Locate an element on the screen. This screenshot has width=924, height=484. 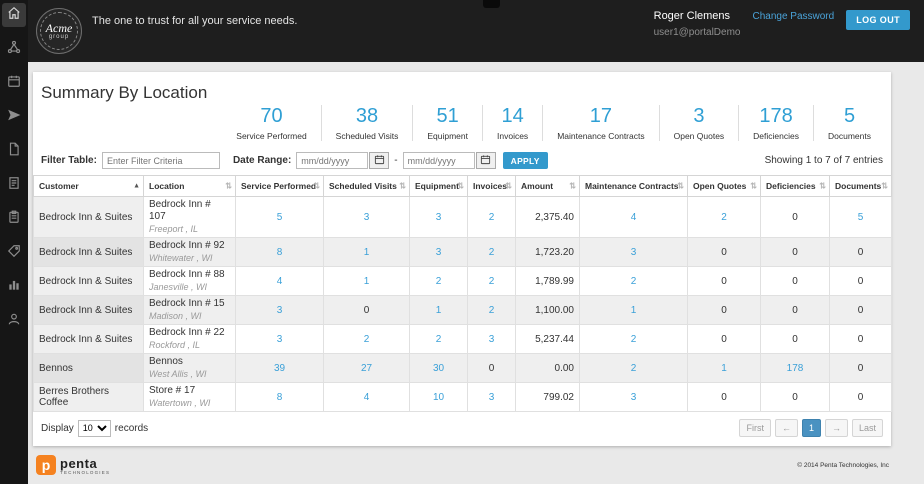
kpi-label: Deficiencies is located at coordinates (776, 136).